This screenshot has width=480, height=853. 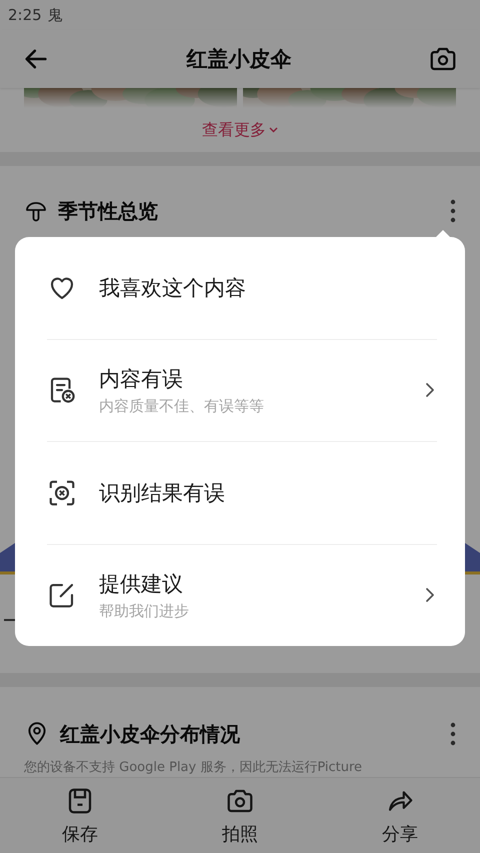 What do you see at coordinates (240, 815) in the screenshot?
I see `nav-button: 拍照` at bounding box center [240, 815].